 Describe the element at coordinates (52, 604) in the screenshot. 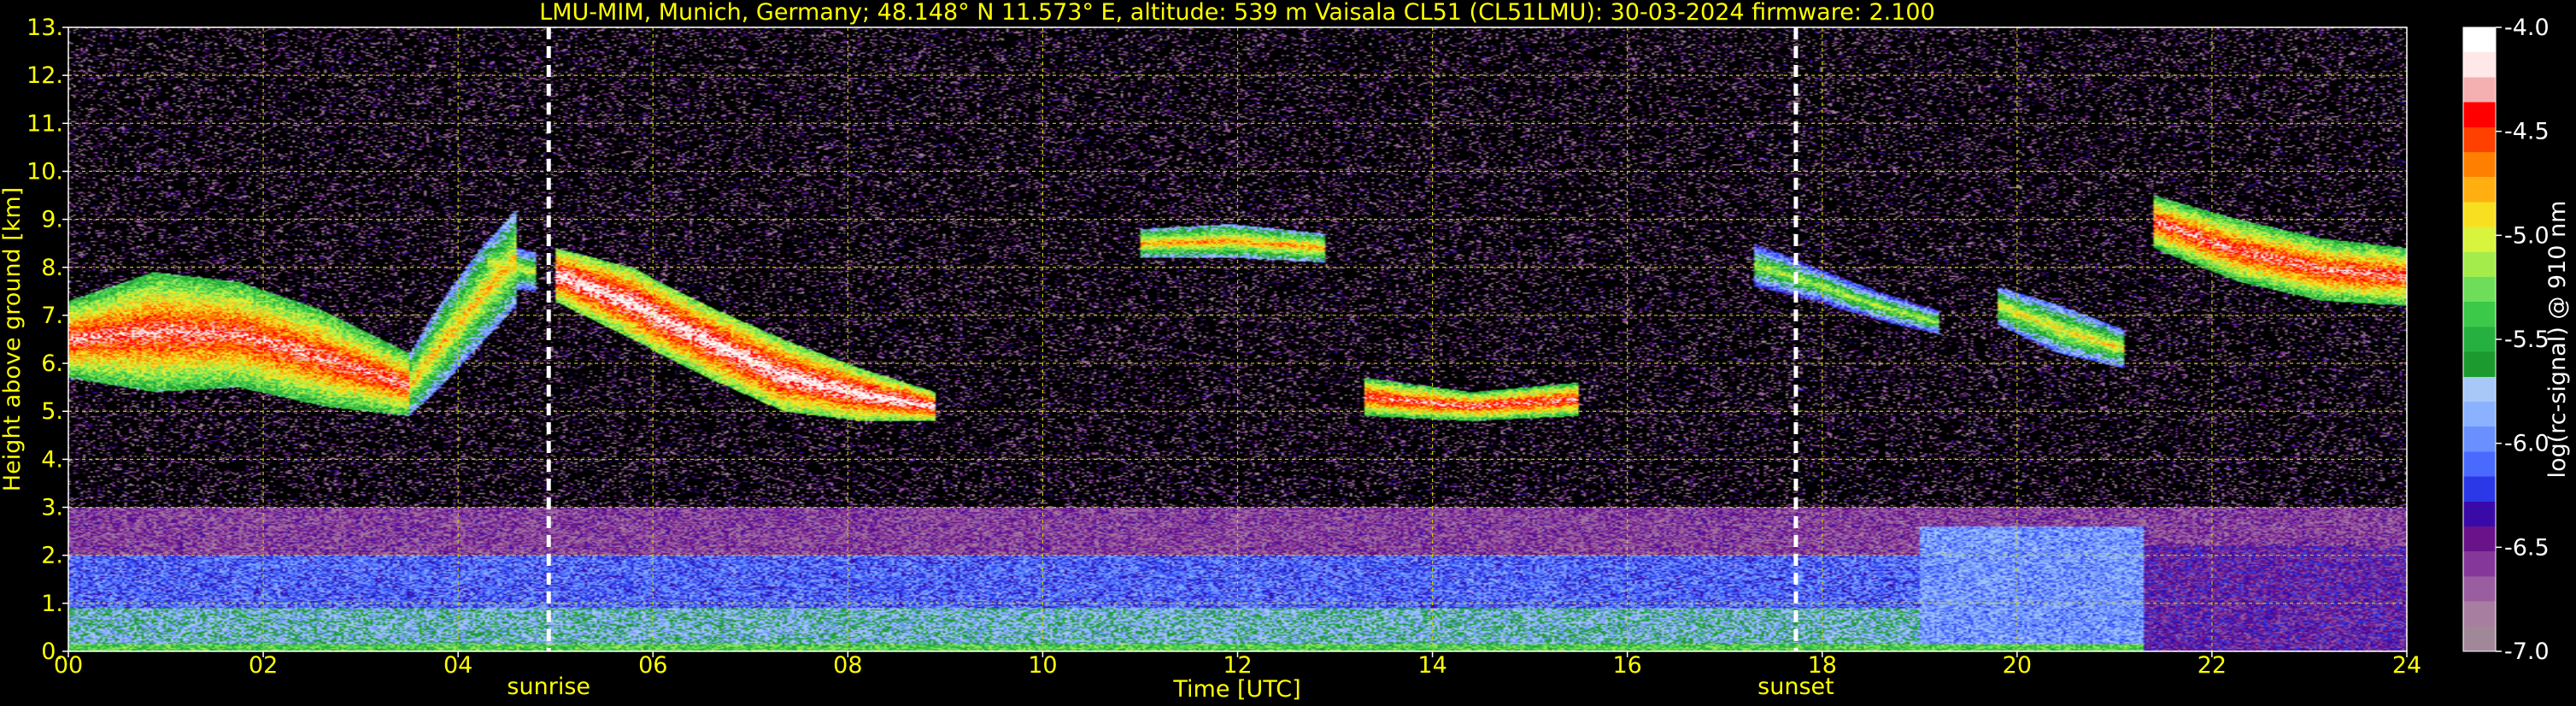

I see `y-tick-label: 1.` at that location.